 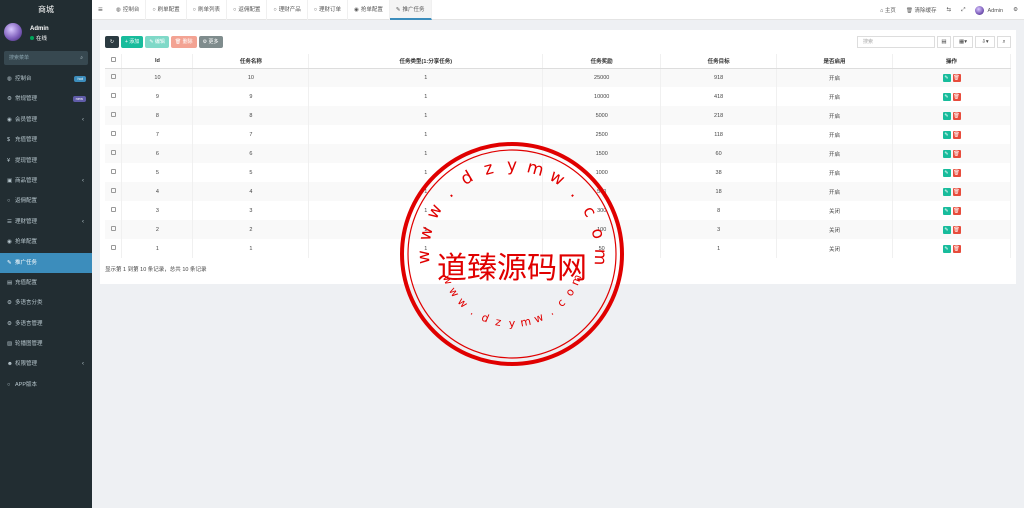 I want to click on table-row: 9 9 1 10000 418 开启 ✎ 🗑, so click(x=558, y=96).